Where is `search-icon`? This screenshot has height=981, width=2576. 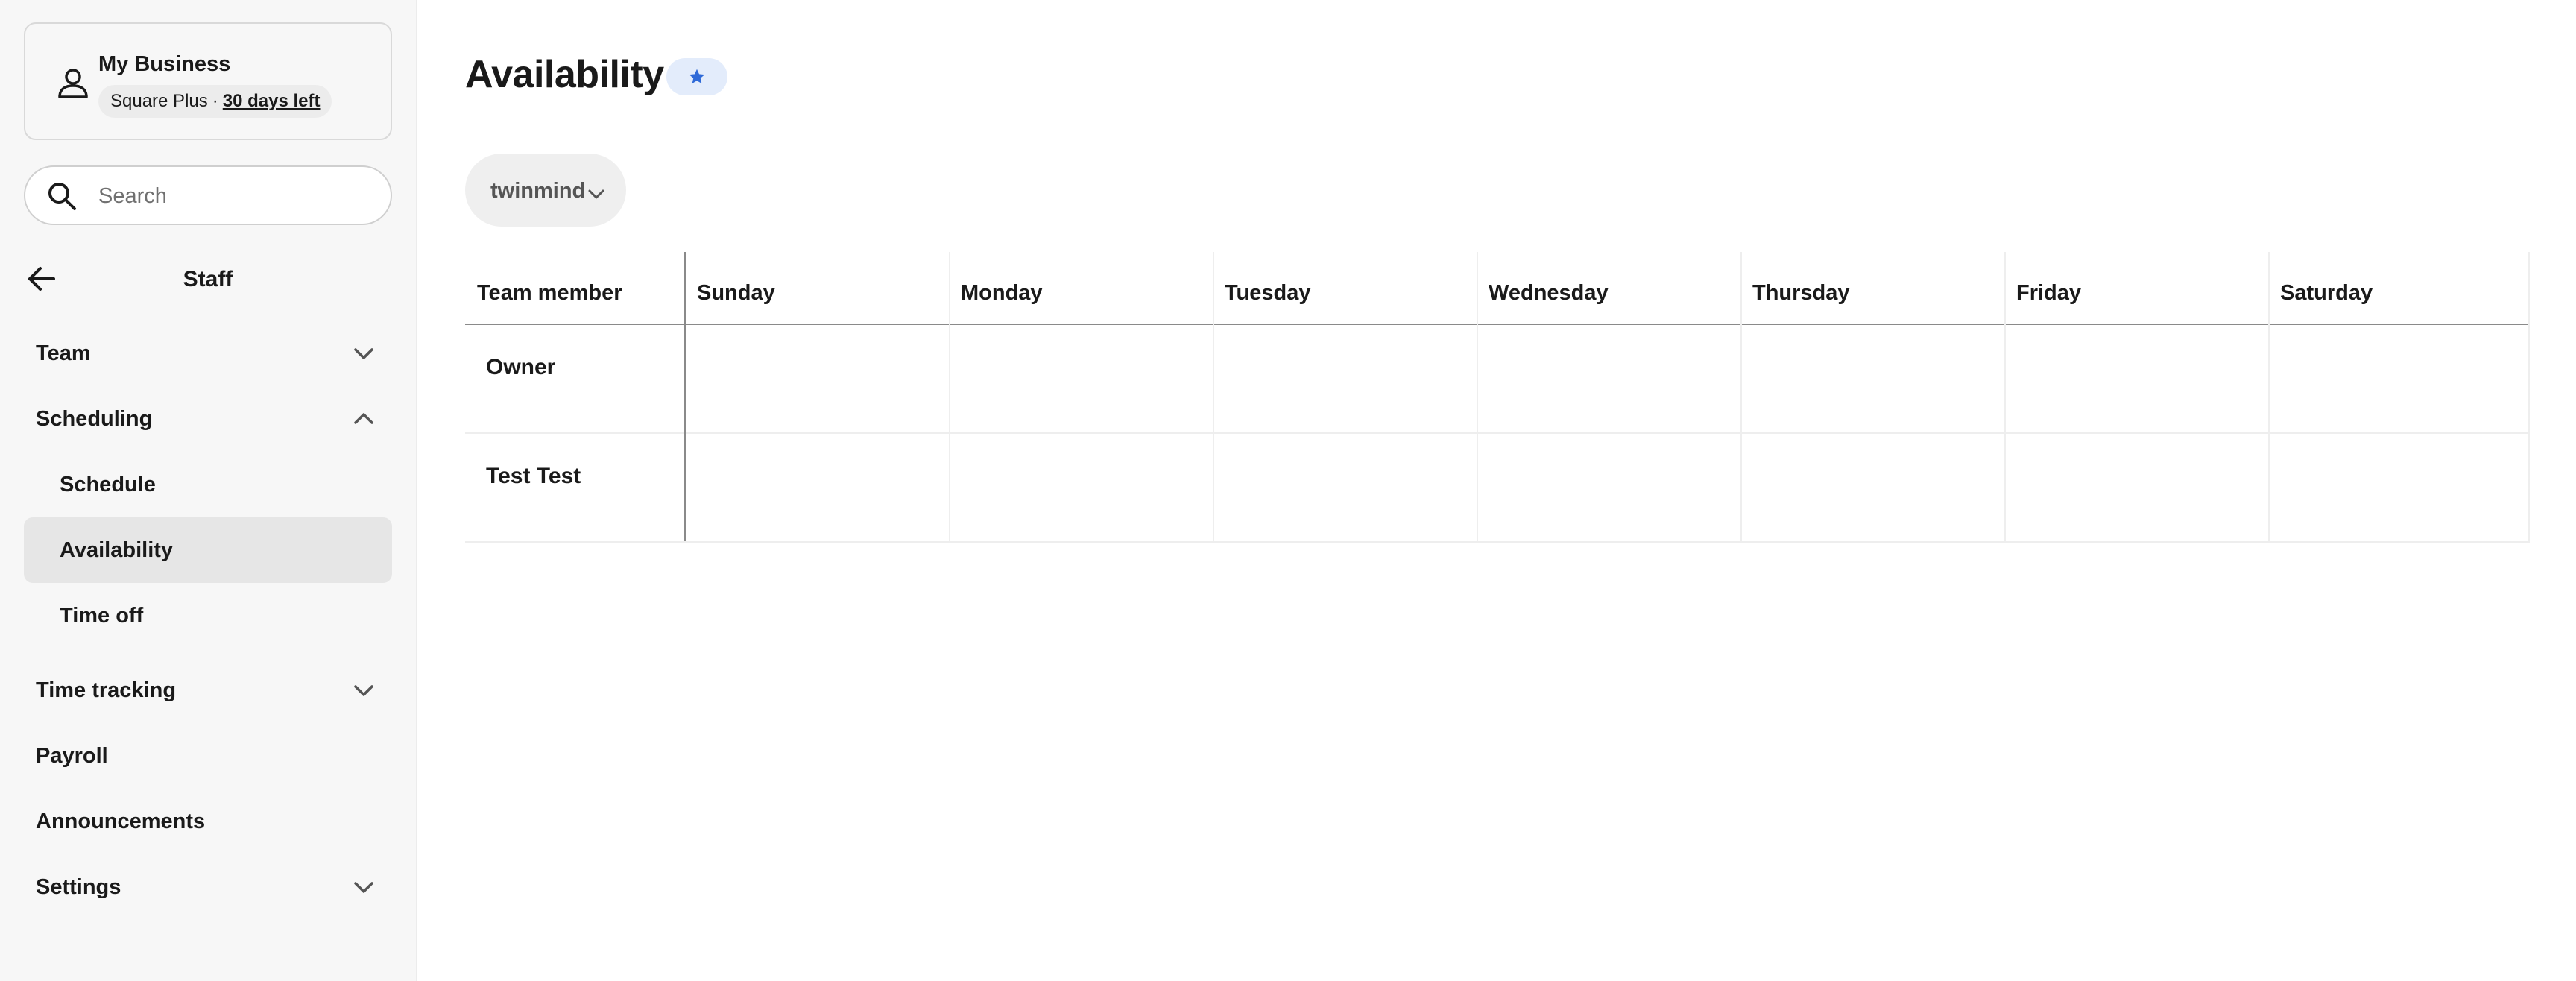
search-icon is located at coordinates (62, 196).